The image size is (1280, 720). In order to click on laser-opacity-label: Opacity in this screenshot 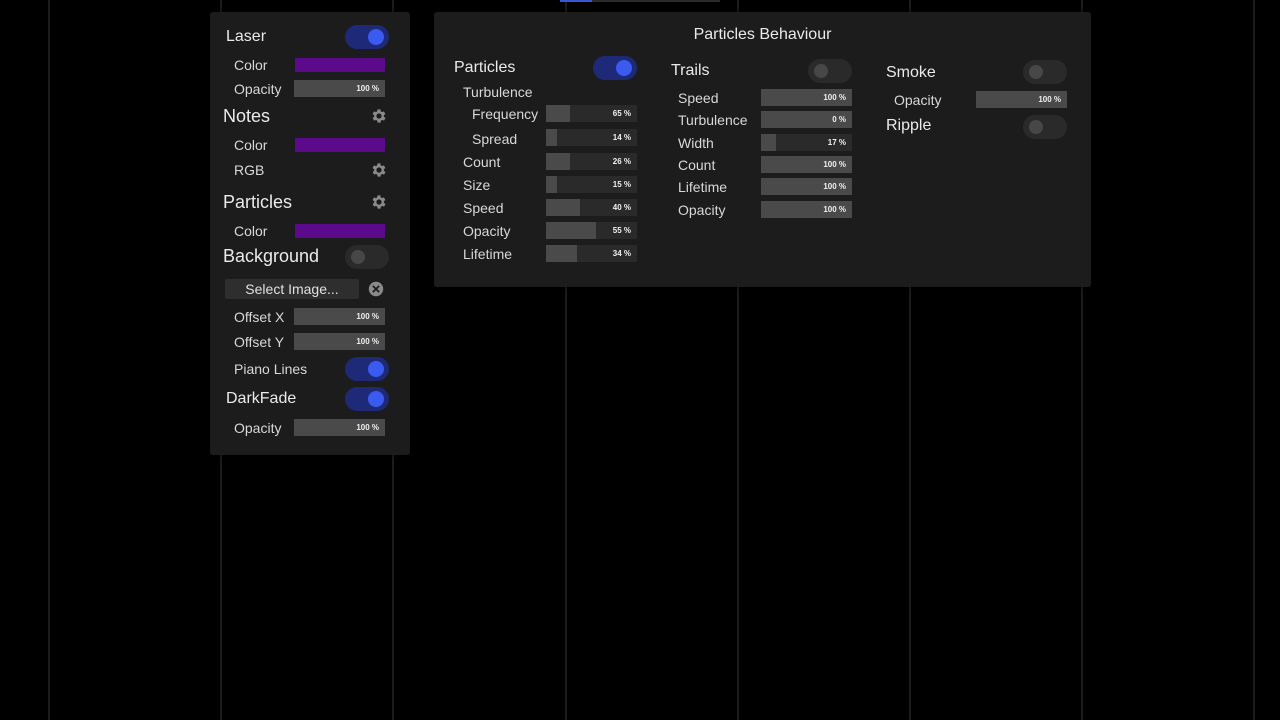, I will do `click(258, 89)`.